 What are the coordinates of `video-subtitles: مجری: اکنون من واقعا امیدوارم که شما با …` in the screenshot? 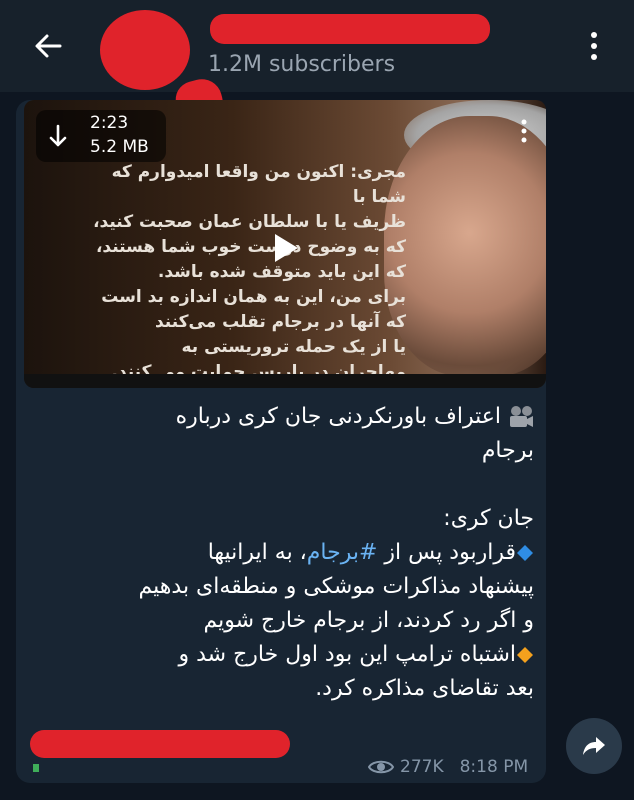 It's located at (241, 272).